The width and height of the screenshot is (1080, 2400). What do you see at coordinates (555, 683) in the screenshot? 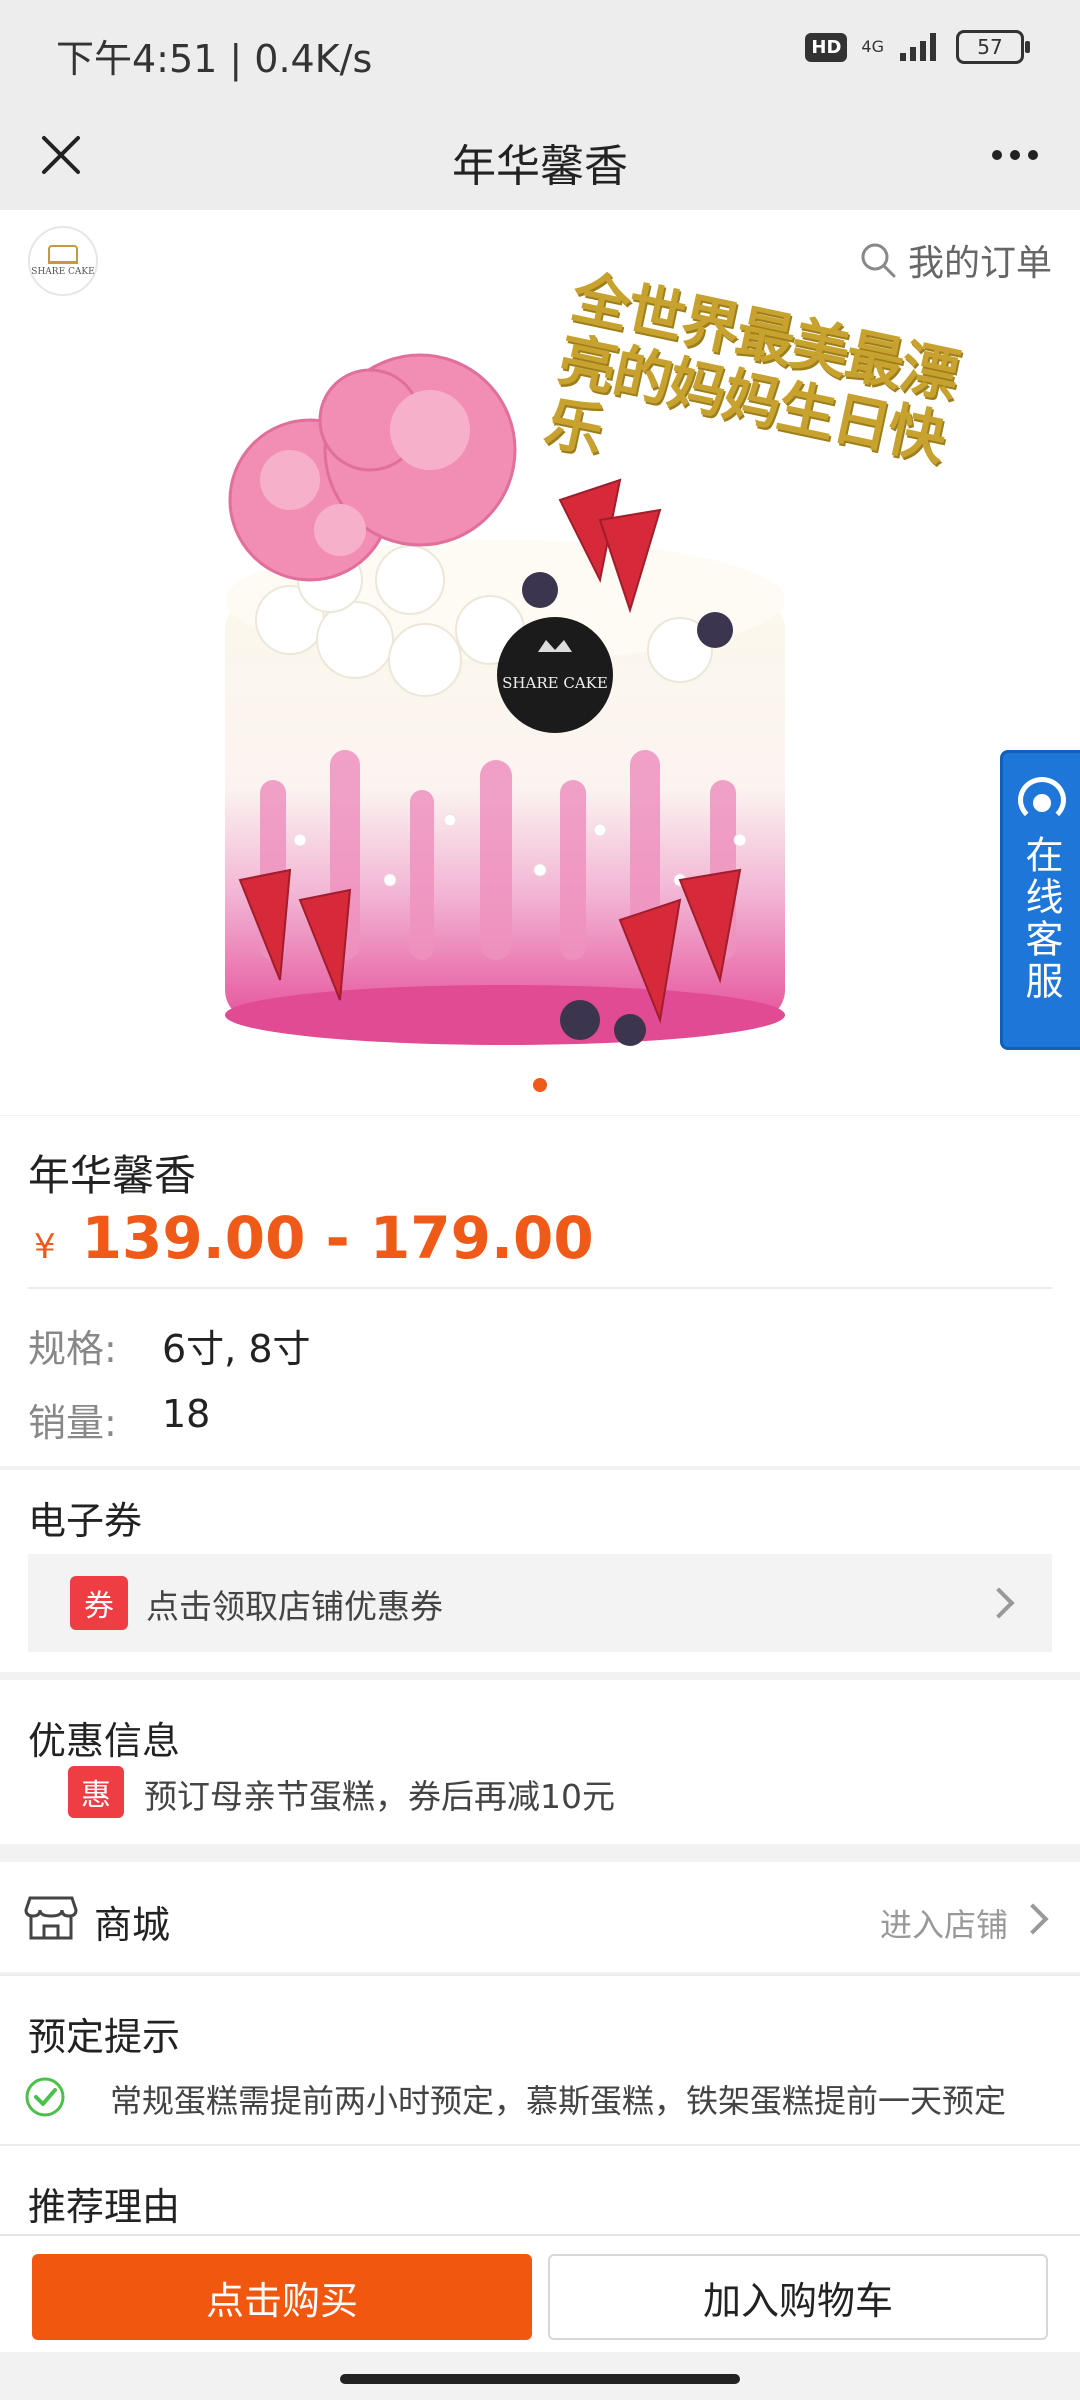
I see `cake-brand-text: SHARE CAKE` at bounding box center [555, 683].